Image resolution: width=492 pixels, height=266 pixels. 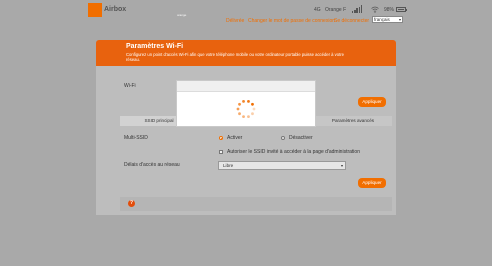 I want to click on nav-link-change-password: Changer le mot de passe de connexion, so click(x=291, y=21).